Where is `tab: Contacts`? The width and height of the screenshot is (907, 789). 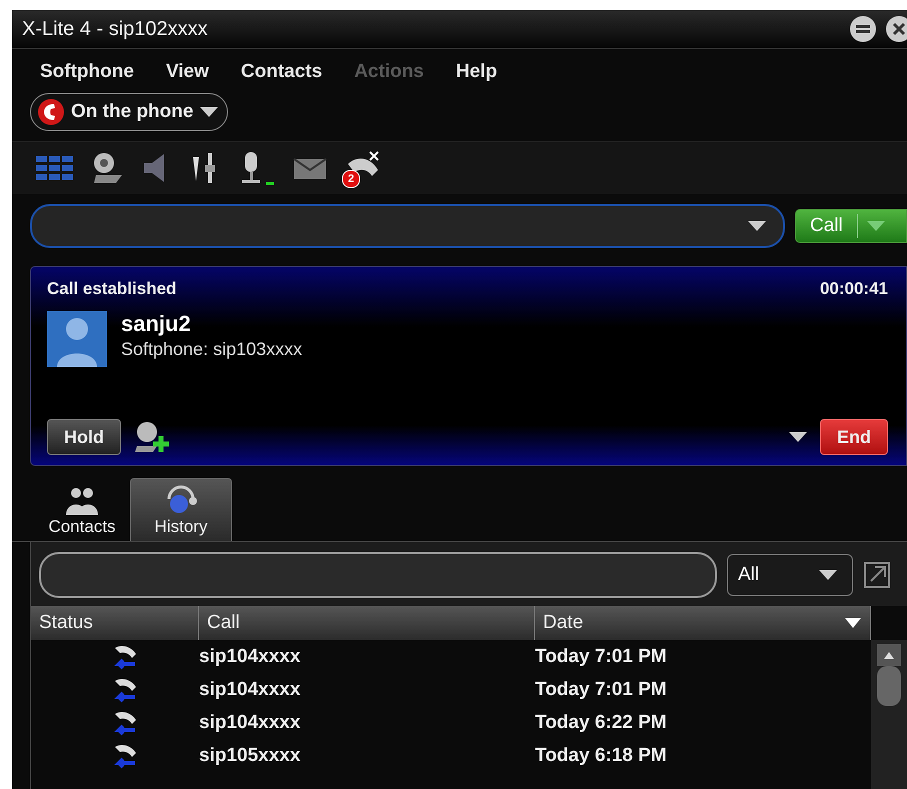
tab: Contacts is located at coordinates (82, 509).